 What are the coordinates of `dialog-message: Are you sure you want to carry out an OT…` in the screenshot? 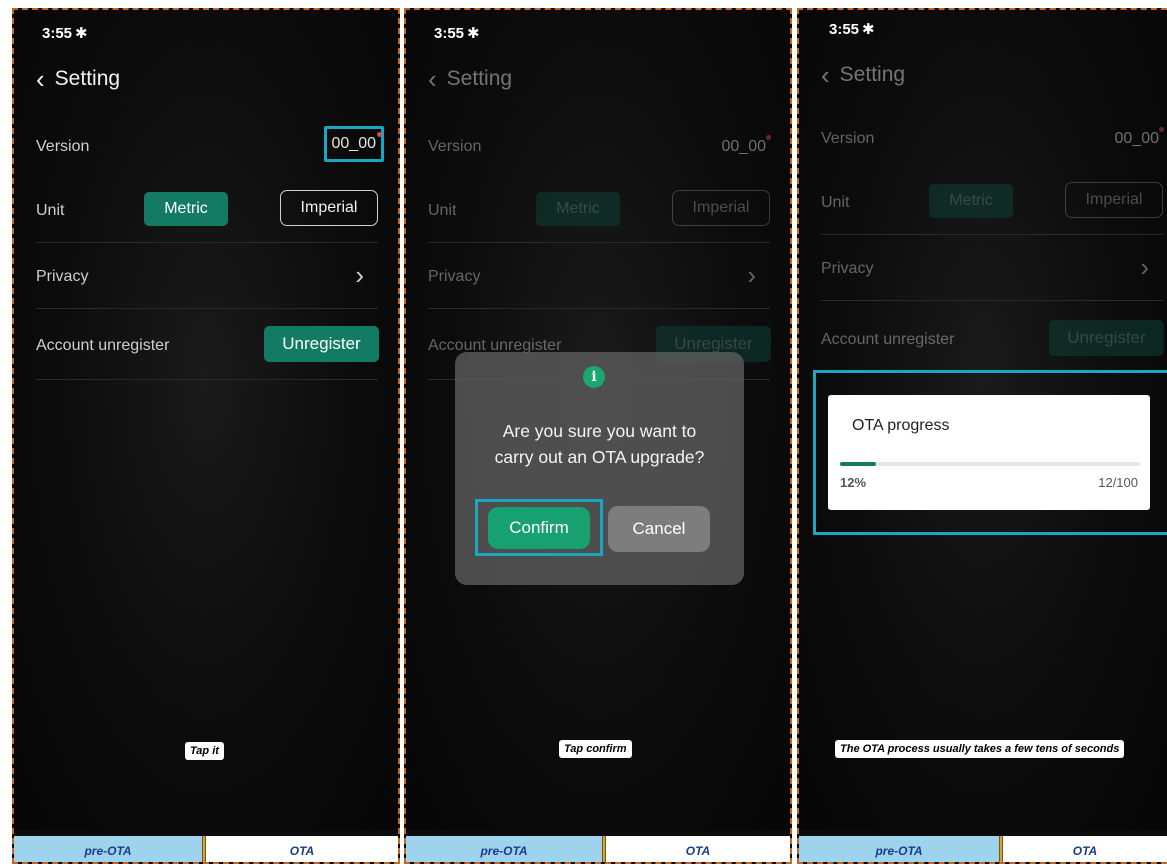 It's located at (599, 444).